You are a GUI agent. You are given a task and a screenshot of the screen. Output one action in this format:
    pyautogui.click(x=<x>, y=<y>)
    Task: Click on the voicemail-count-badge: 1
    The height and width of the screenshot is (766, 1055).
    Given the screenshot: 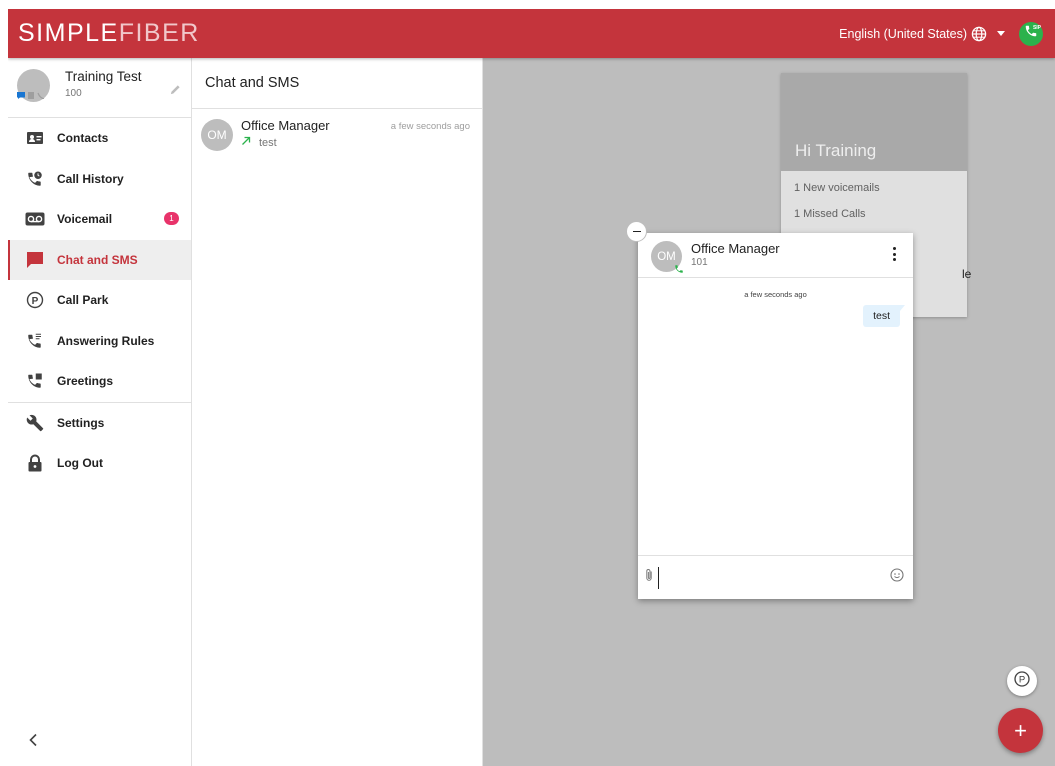 What is the action you would take?
    pyautogui.click(x=171, y=218)
    